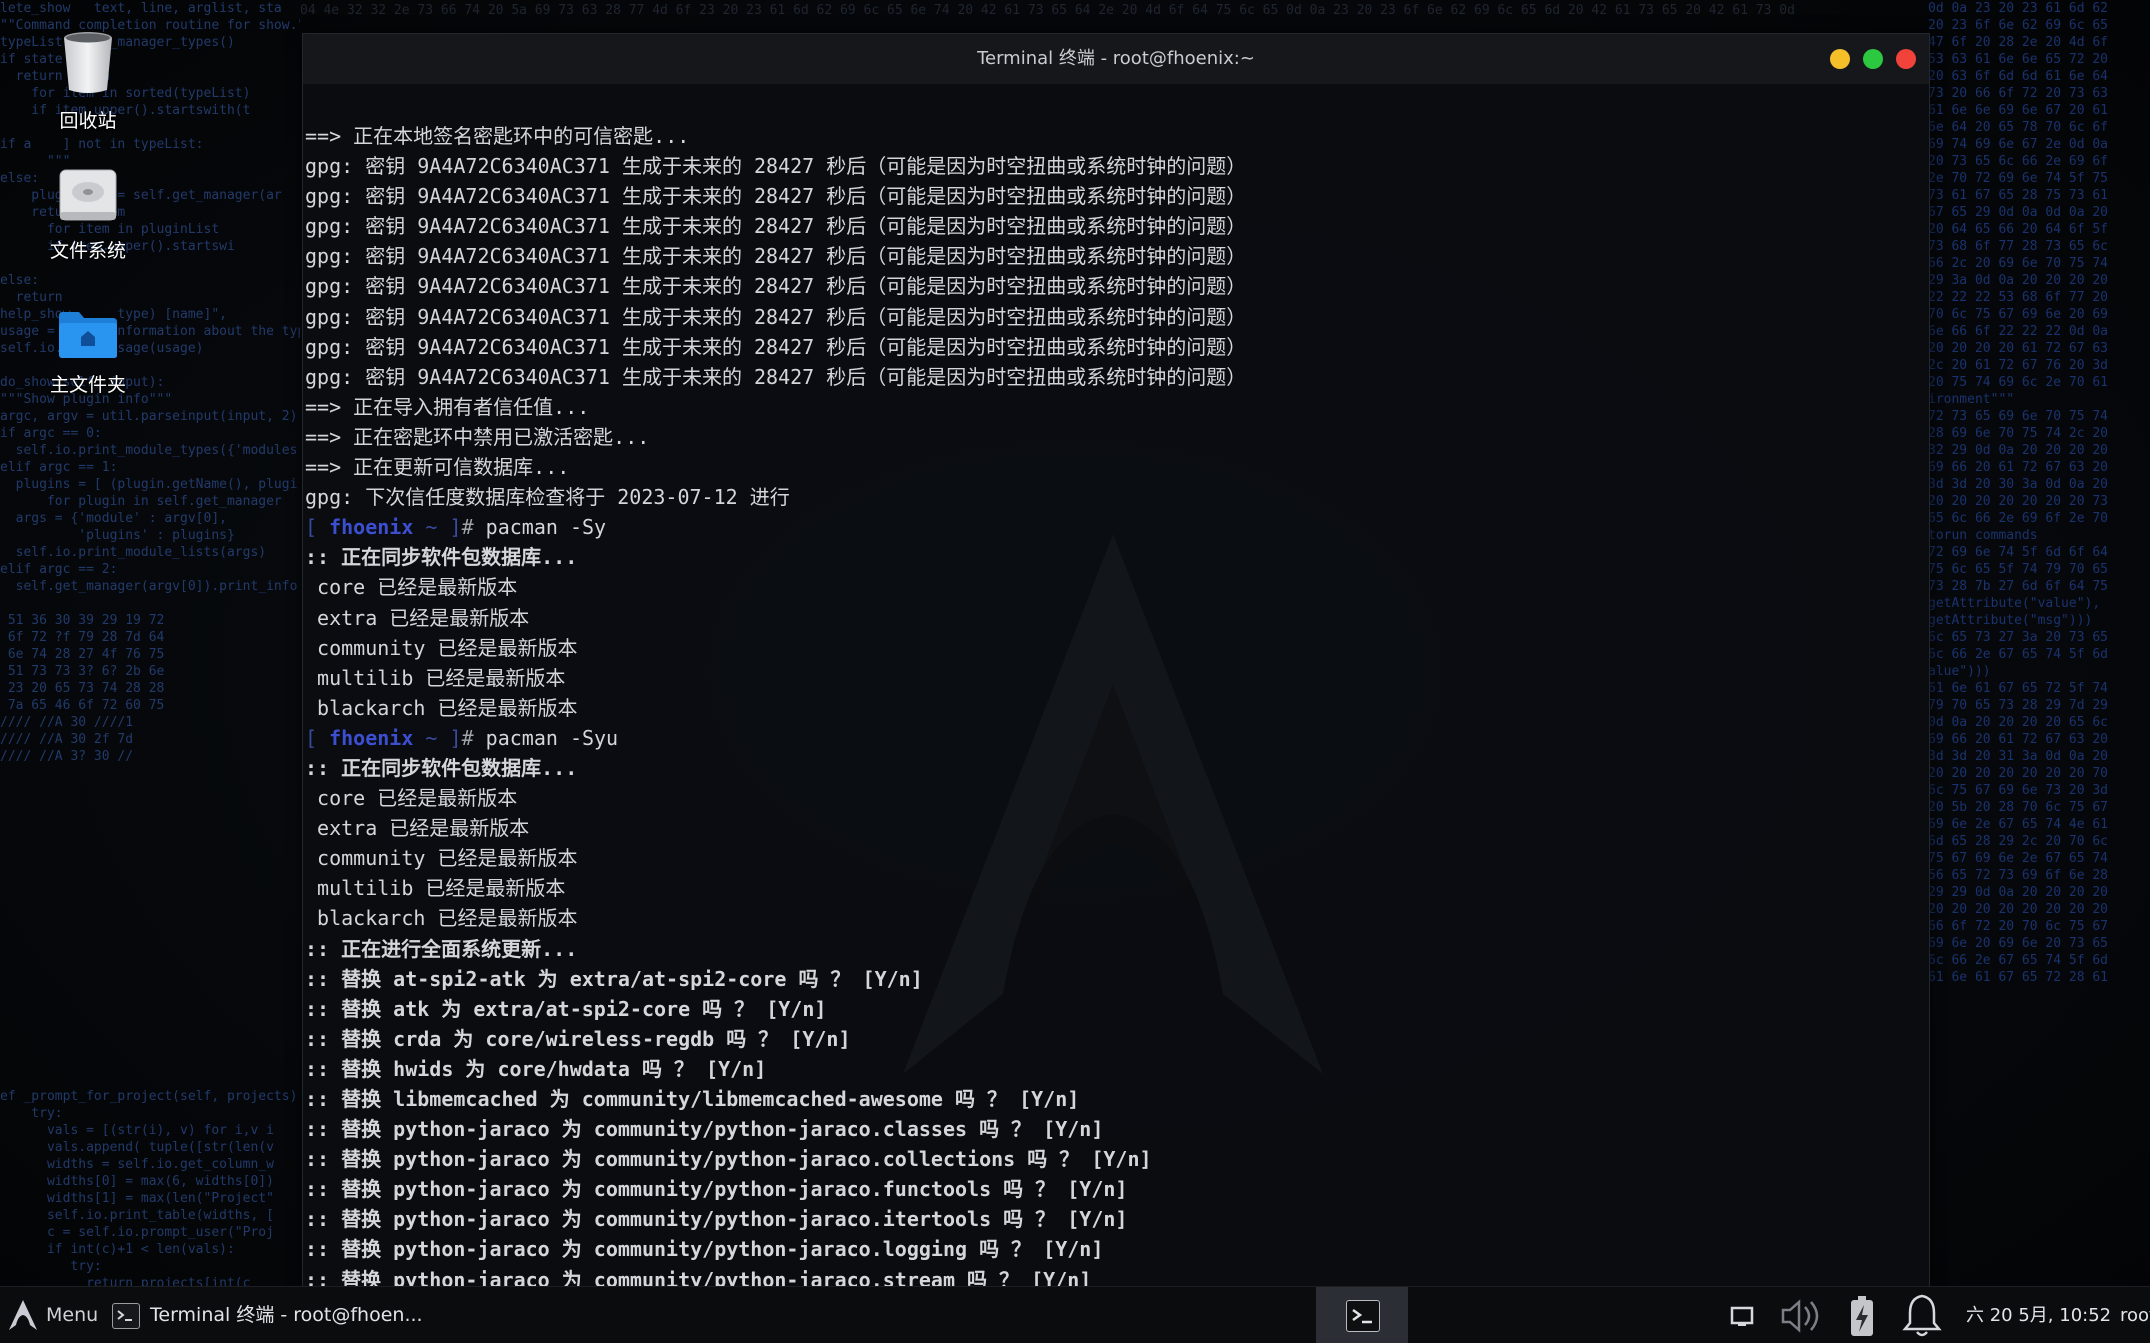 This screenshot has width=2150, height=1343. Describe the element at coordinates (88, 81) in the screenshot. I see `desktop-icon-trash: 回收站` at that location.